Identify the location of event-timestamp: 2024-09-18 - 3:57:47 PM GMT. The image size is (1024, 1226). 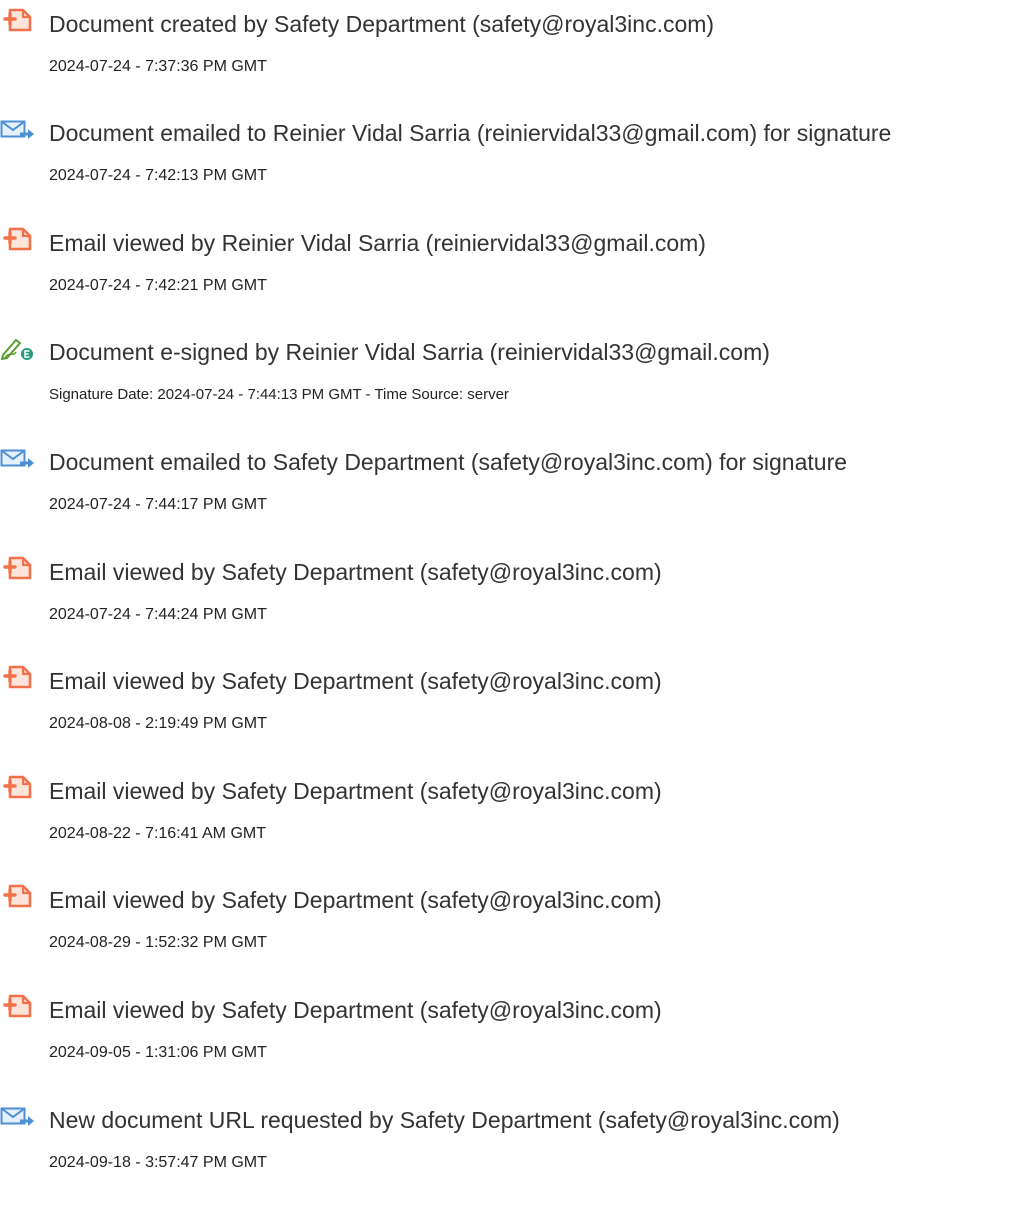
(158, 1162).